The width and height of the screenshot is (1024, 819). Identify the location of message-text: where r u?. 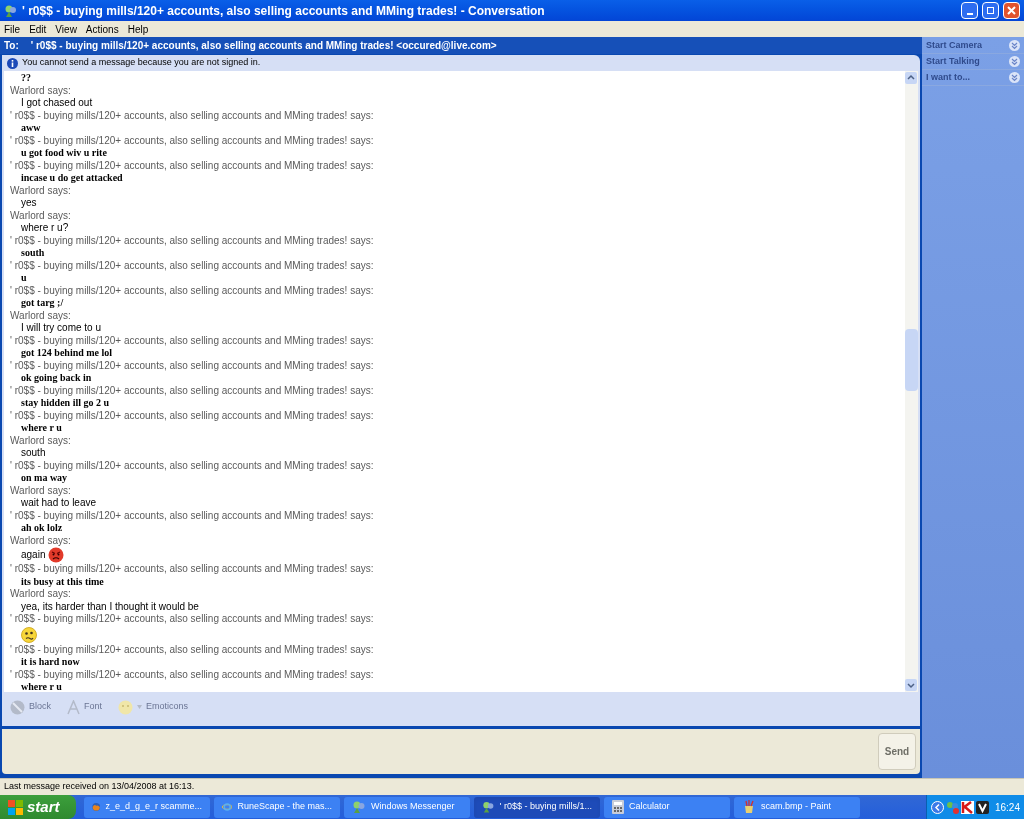
(45, 228).